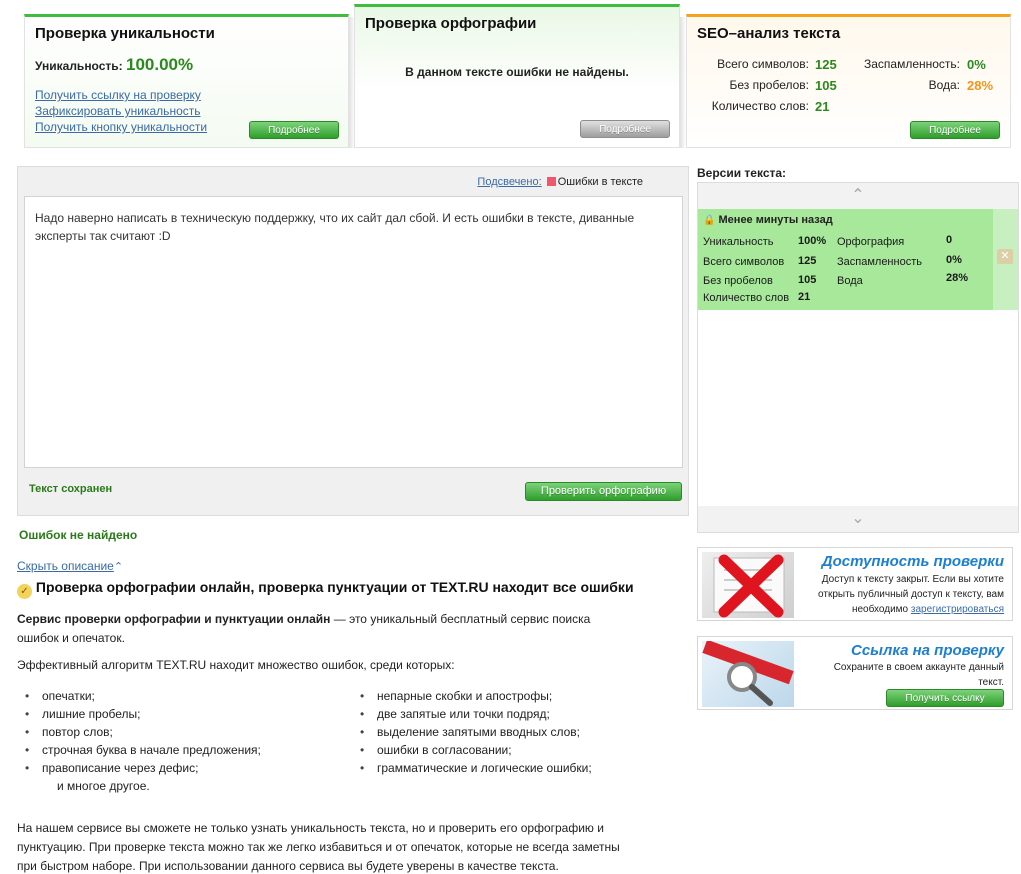 The image size is (1021, 874). What do you see at coordinates (879, 262) in the screenshot?
I see `version-spam-label: Заспамленность` at bounding box center [879, 262].